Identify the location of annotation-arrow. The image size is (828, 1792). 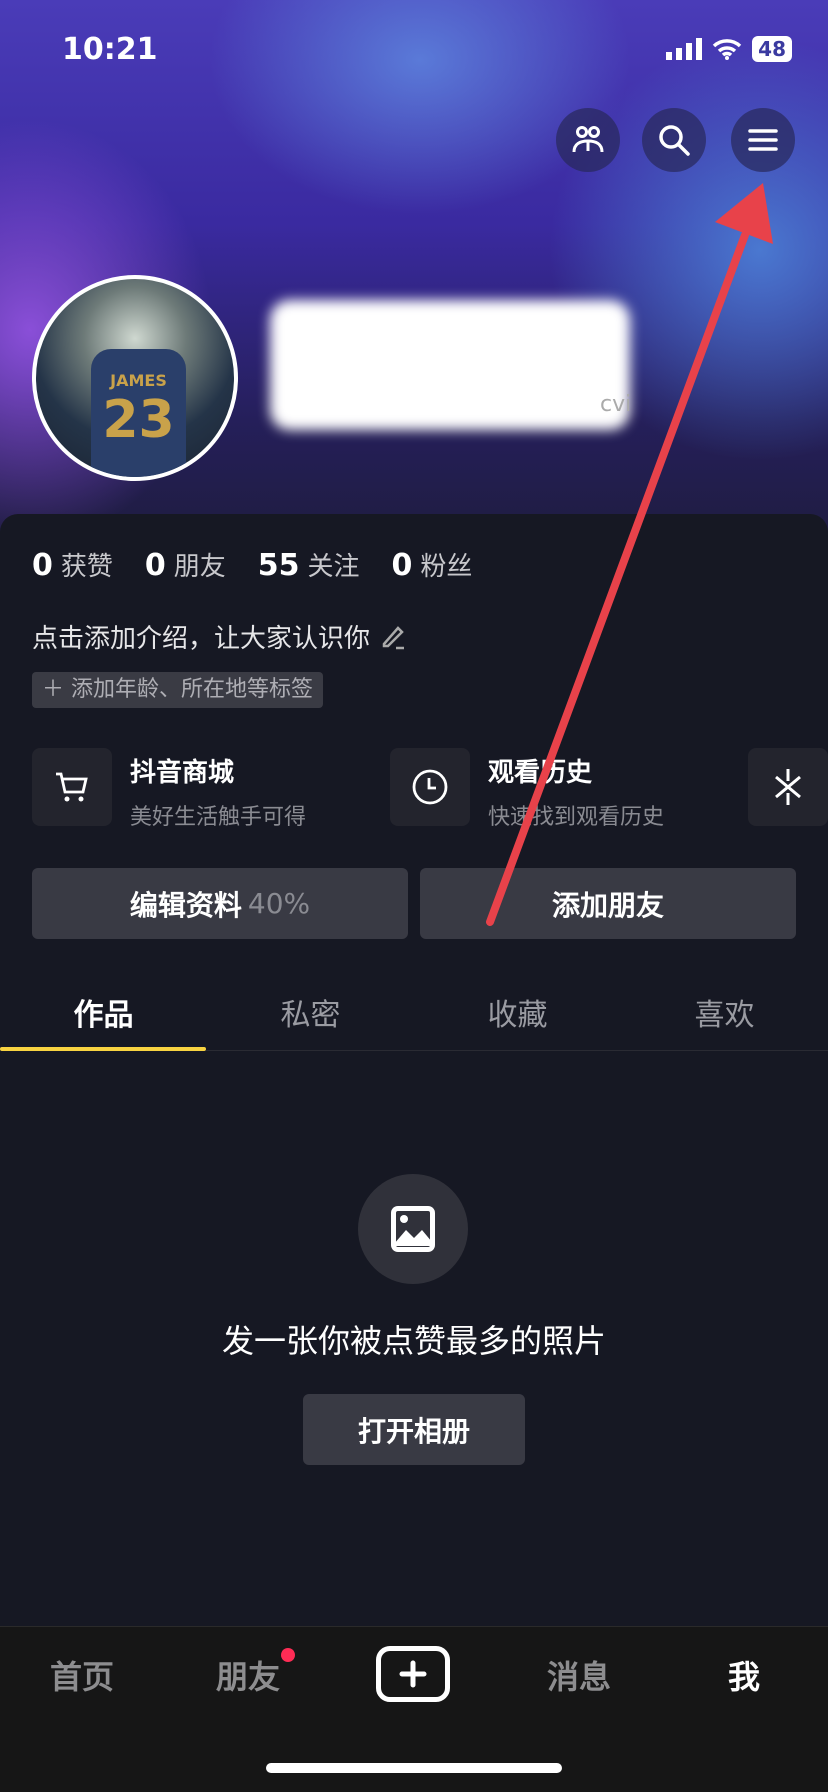
(629, 554).